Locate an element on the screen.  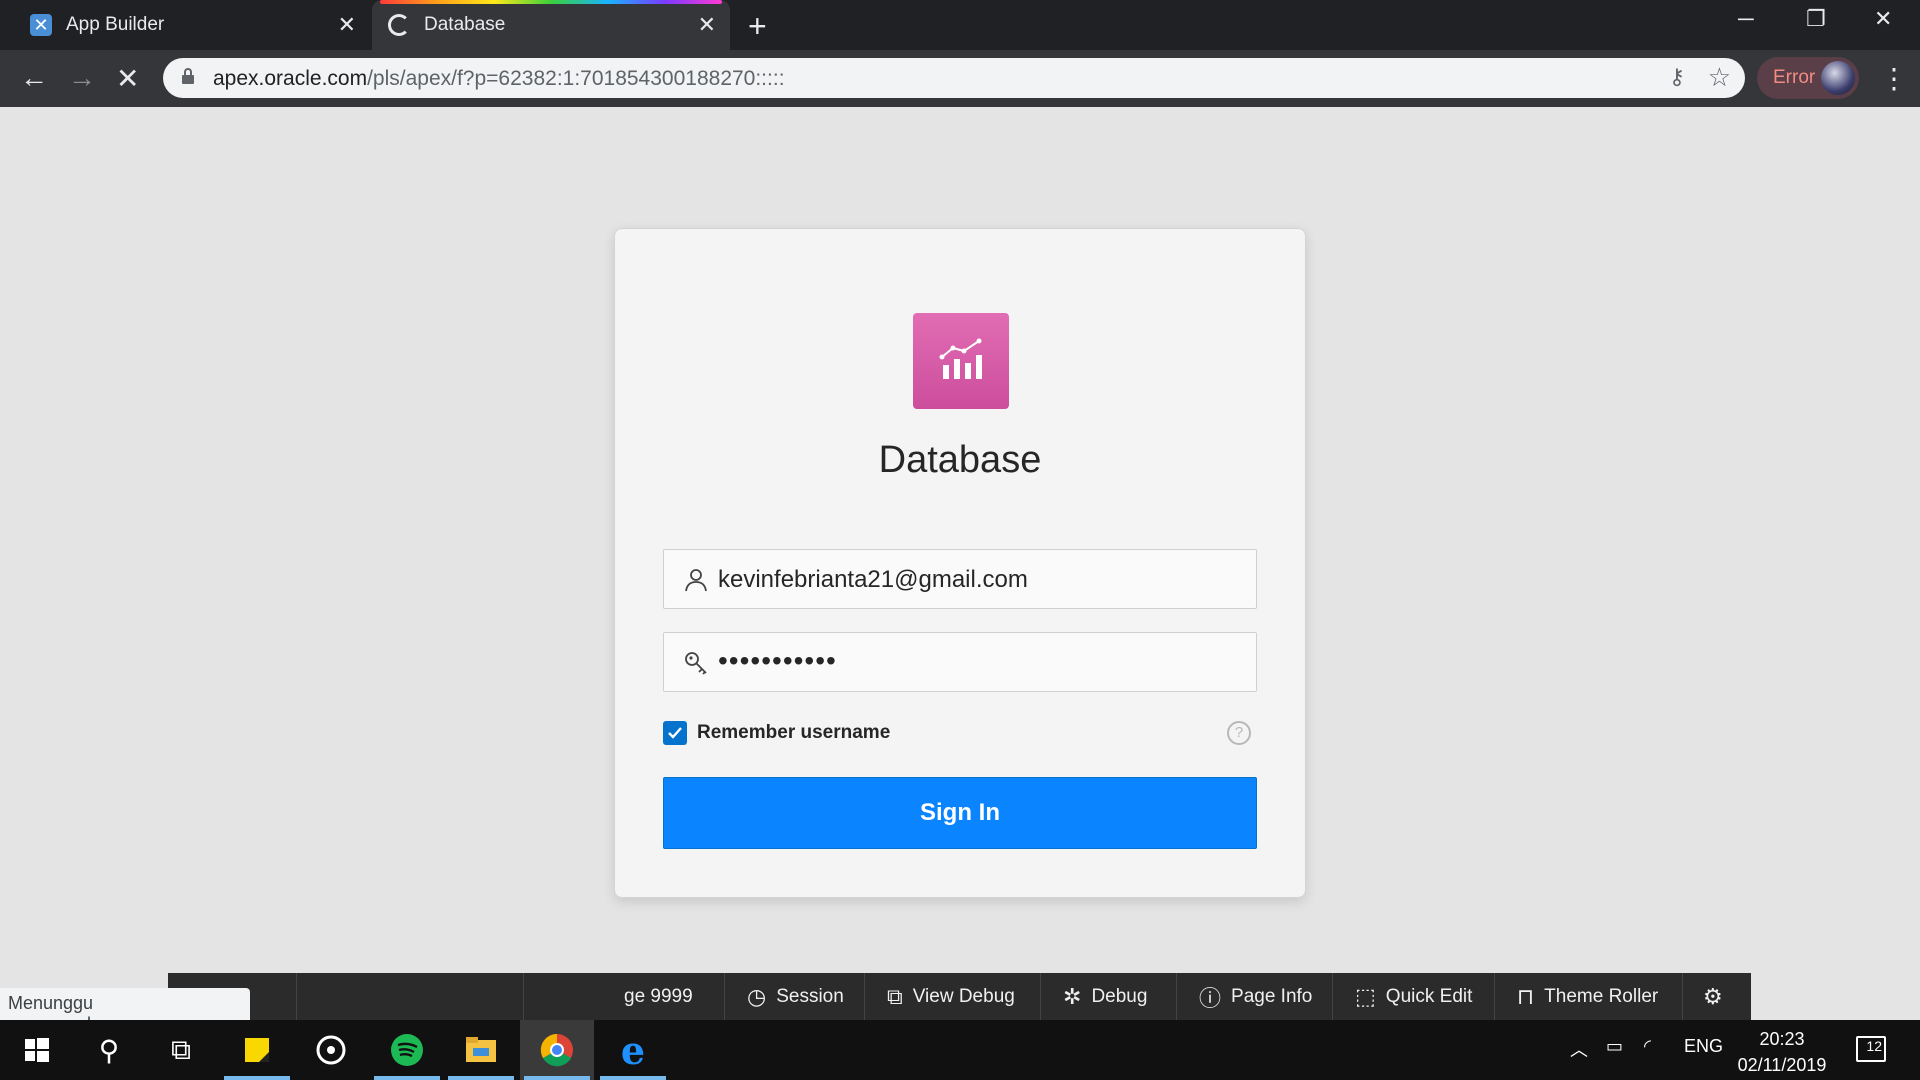
username-value: kevinfebrianta21@gmail.com is located at coordinates (873, 579).